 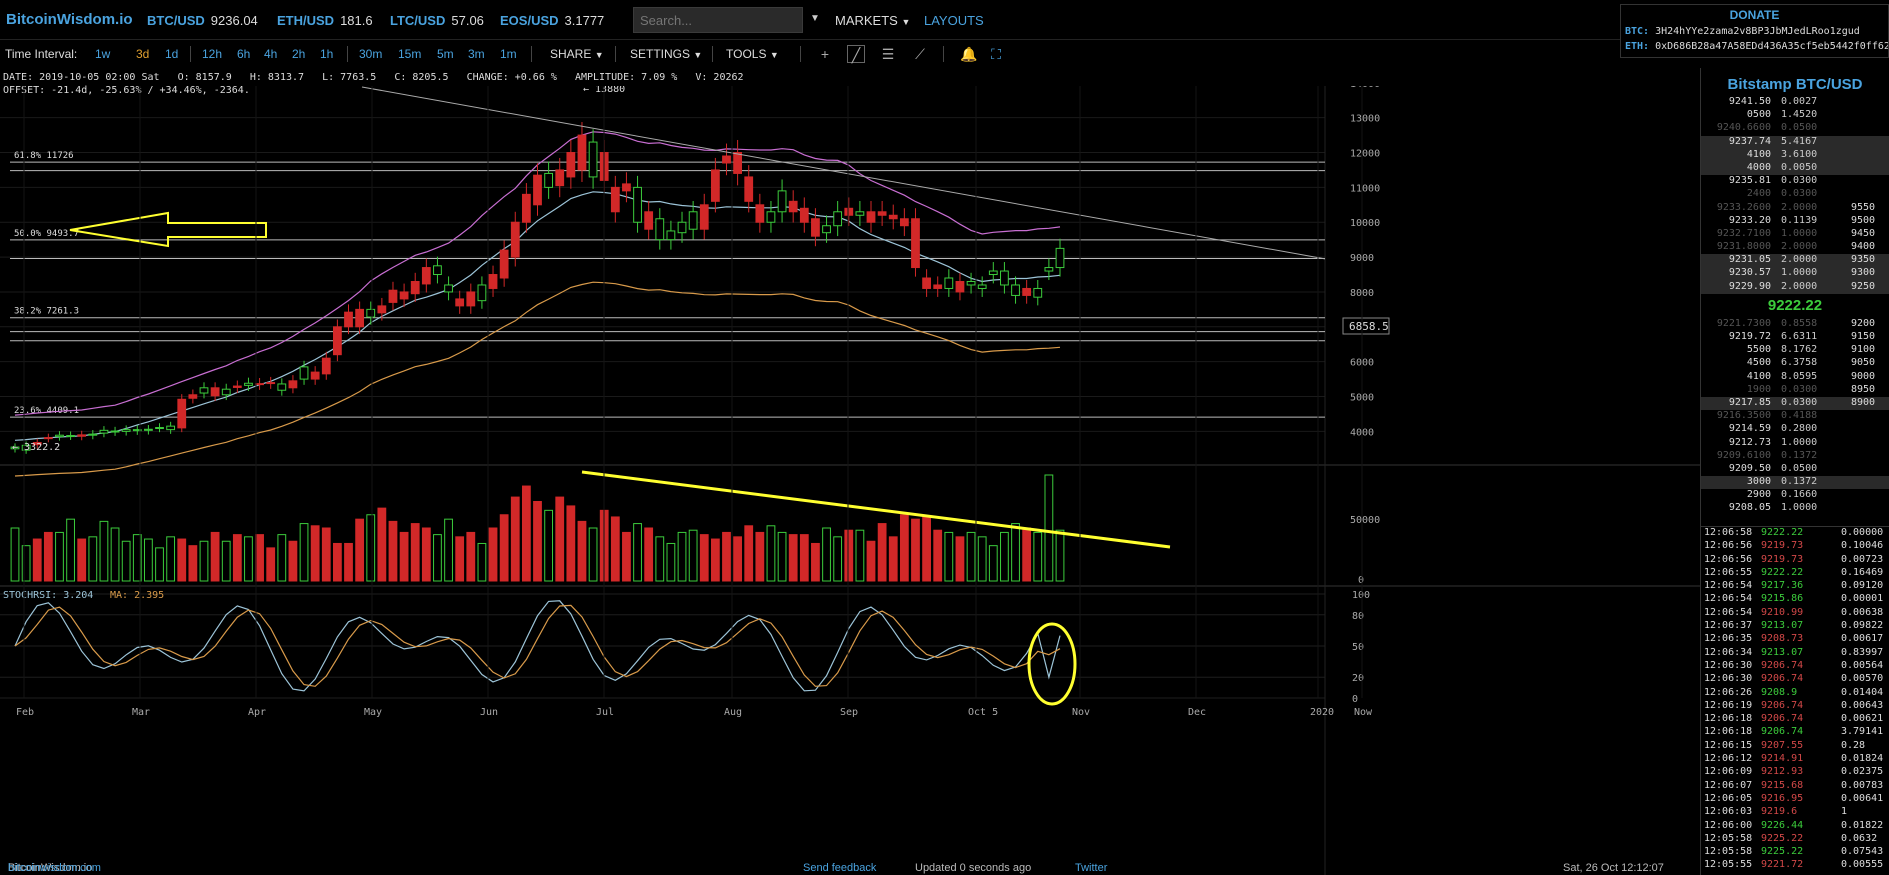 What do you see at coordinates (1795, 181) in the screenshot?
I see `ask-row: 9235.81 0.0300` at bounding box center [1795, 181].